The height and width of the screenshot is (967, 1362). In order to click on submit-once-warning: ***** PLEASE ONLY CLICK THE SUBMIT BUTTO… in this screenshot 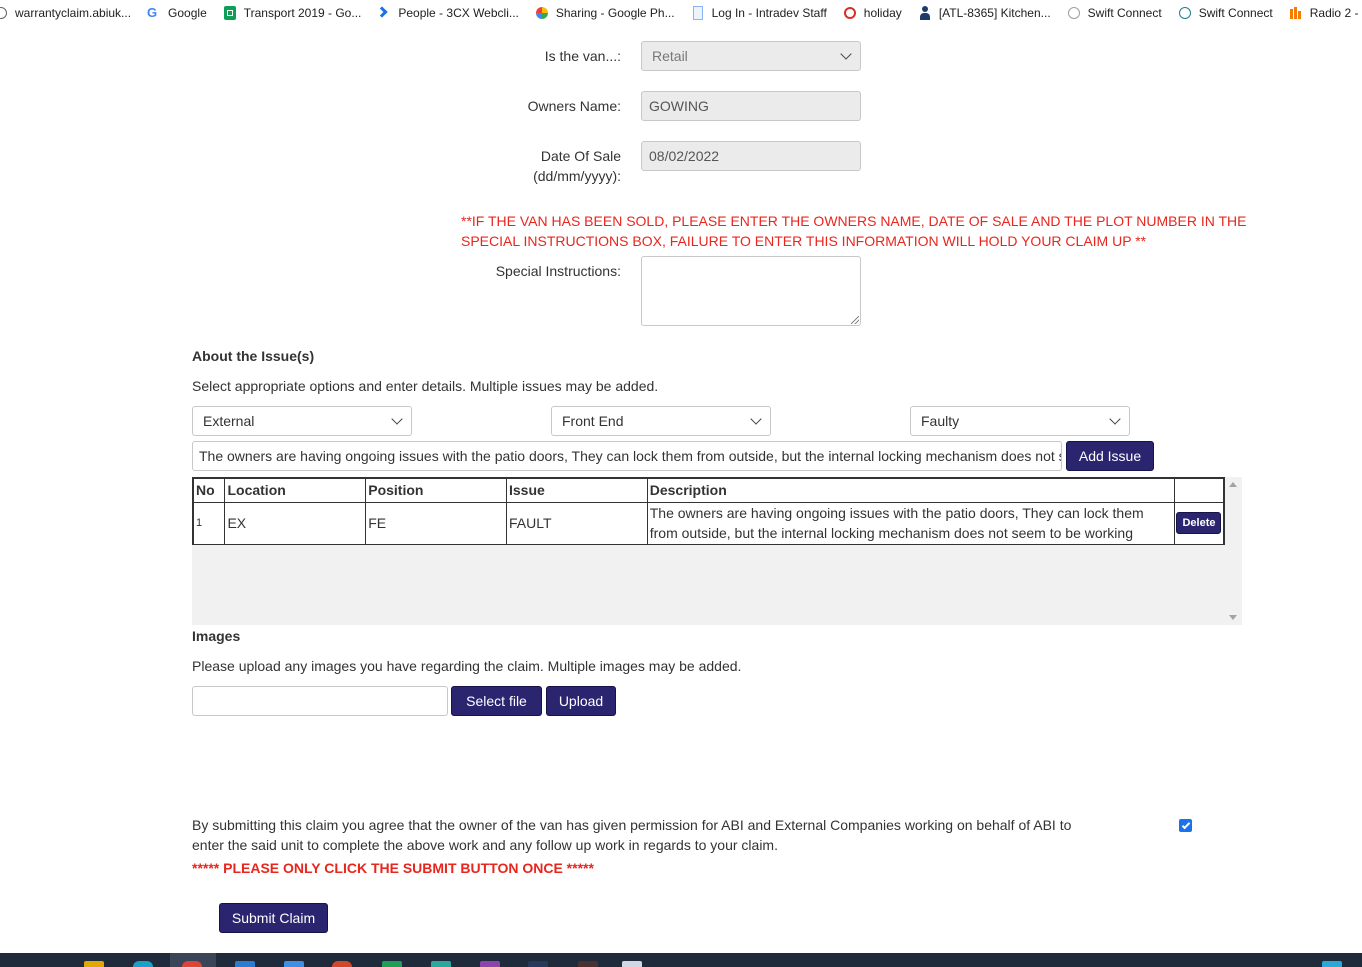, I will do `click(393, 868)`.